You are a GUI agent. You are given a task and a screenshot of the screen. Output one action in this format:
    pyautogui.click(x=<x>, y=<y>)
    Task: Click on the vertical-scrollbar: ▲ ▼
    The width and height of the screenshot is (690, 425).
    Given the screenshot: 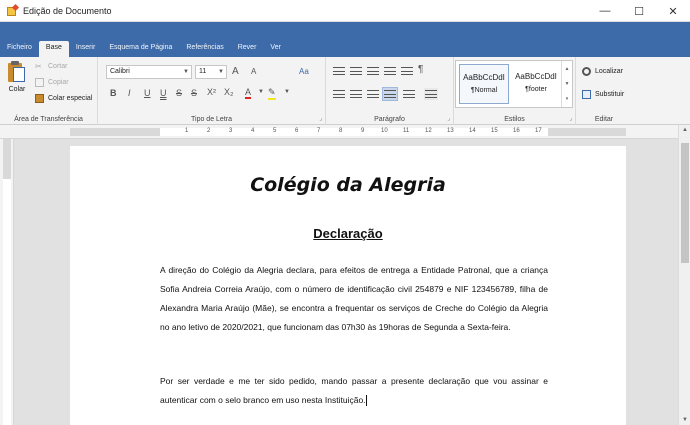 What is the action you would take?
    pyautogui.click(x=684, y=275)
    